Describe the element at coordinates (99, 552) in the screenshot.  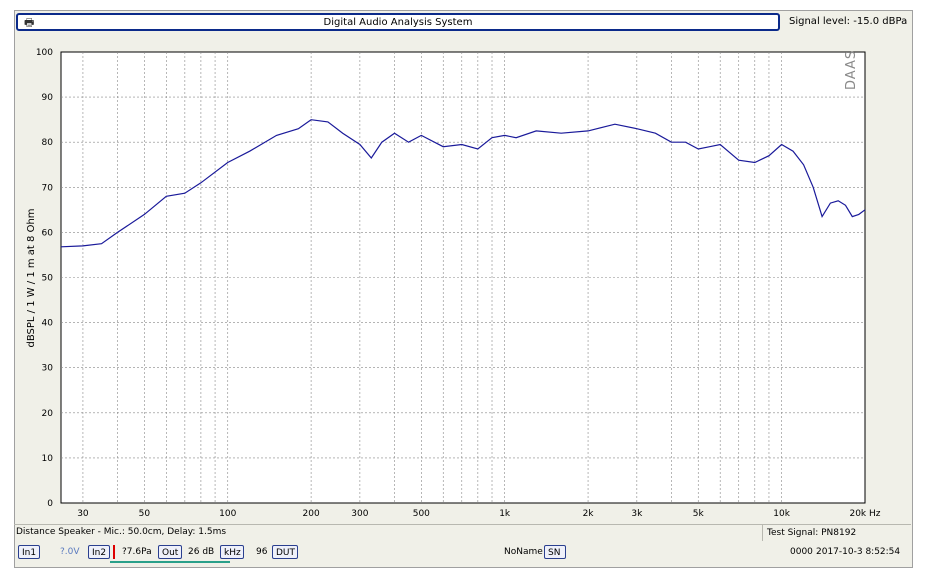
I see `in2-button: In2` at that location.